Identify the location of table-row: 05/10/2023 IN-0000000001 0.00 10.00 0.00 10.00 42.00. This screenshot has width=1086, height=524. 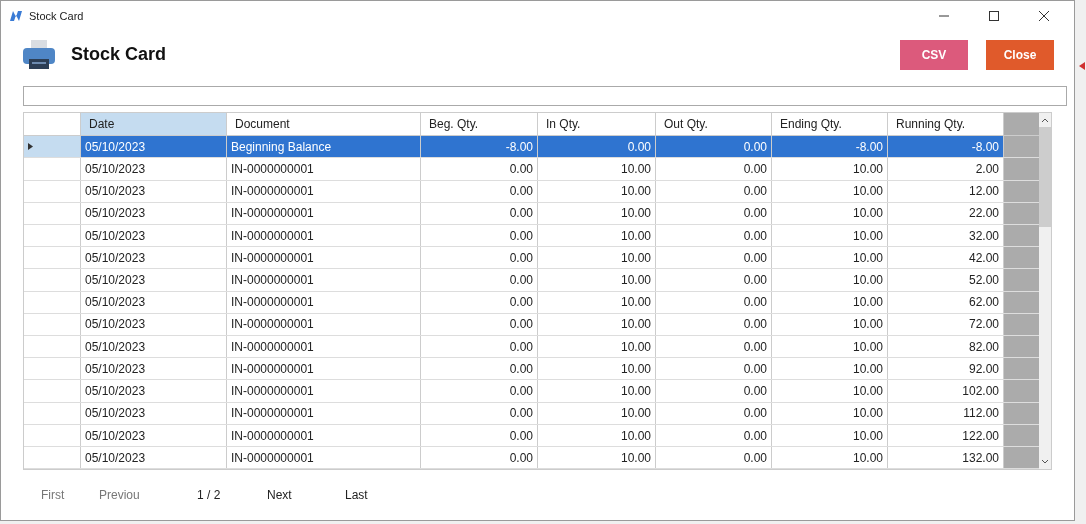
(531, 258).